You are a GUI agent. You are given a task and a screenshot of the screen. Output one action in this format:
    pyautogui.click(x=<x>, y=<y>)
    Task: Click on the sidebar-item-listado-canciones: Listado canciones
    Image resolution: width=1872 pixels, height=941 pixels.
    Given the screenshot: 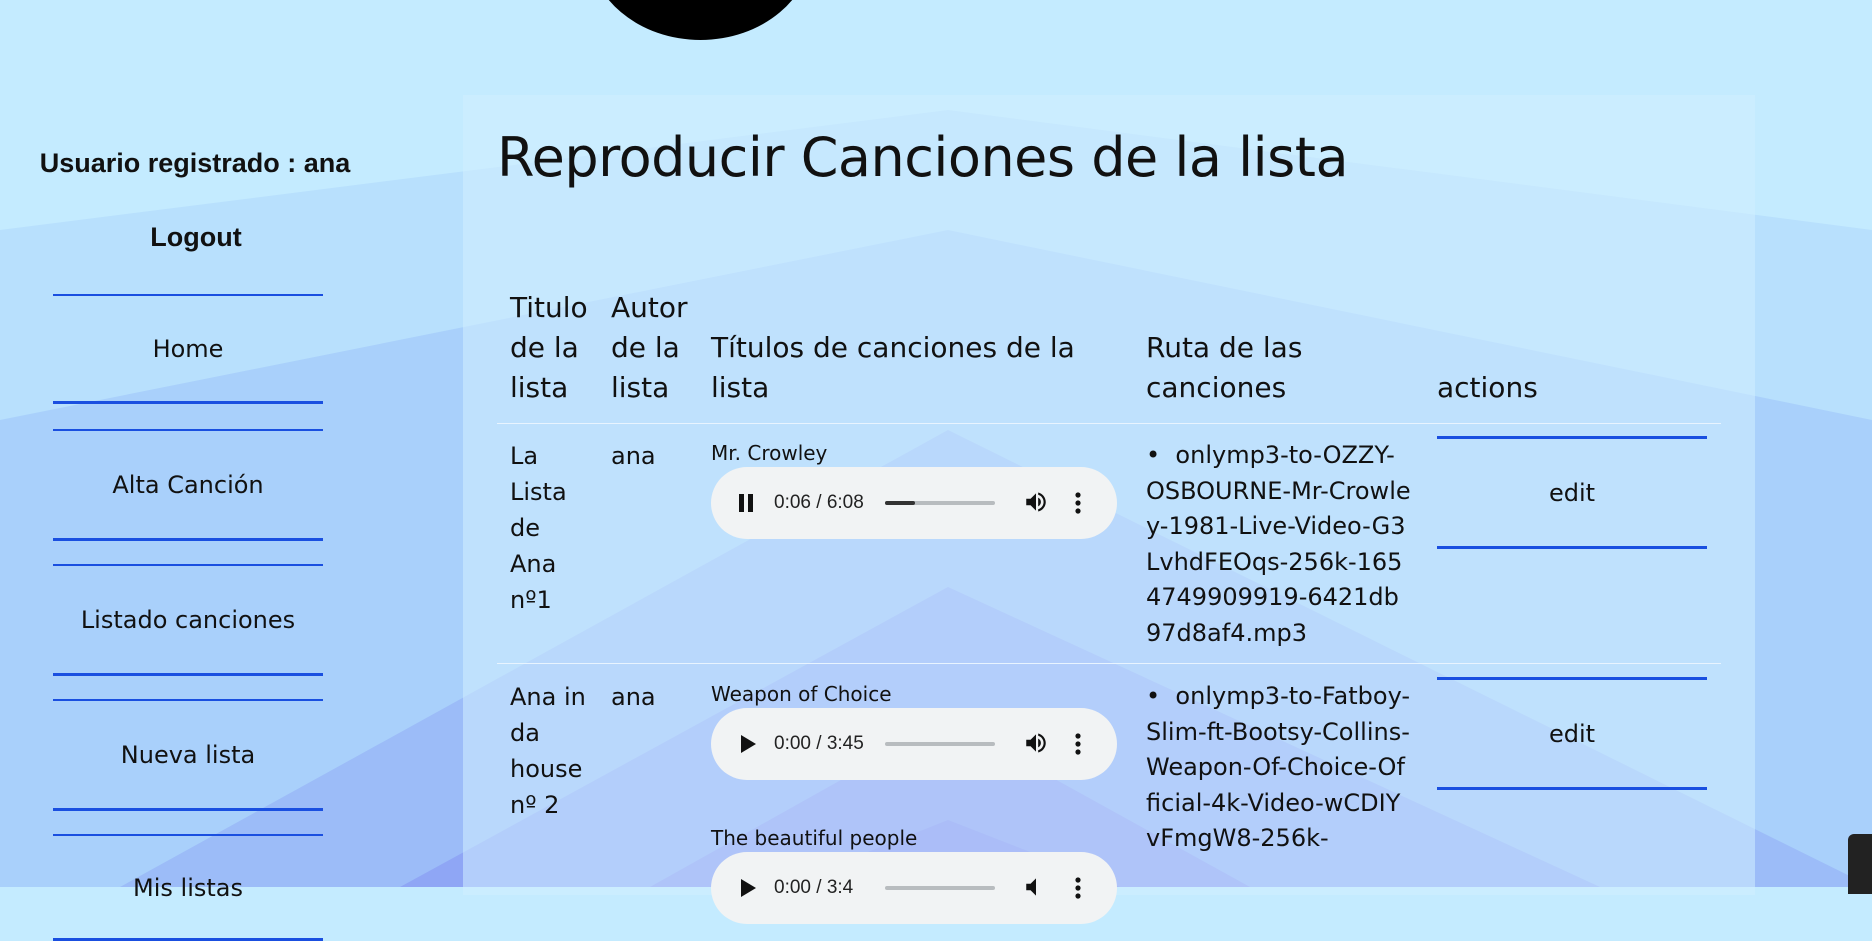 What is the action you would take?
    pyautogui.click(x=188, y=620)
    